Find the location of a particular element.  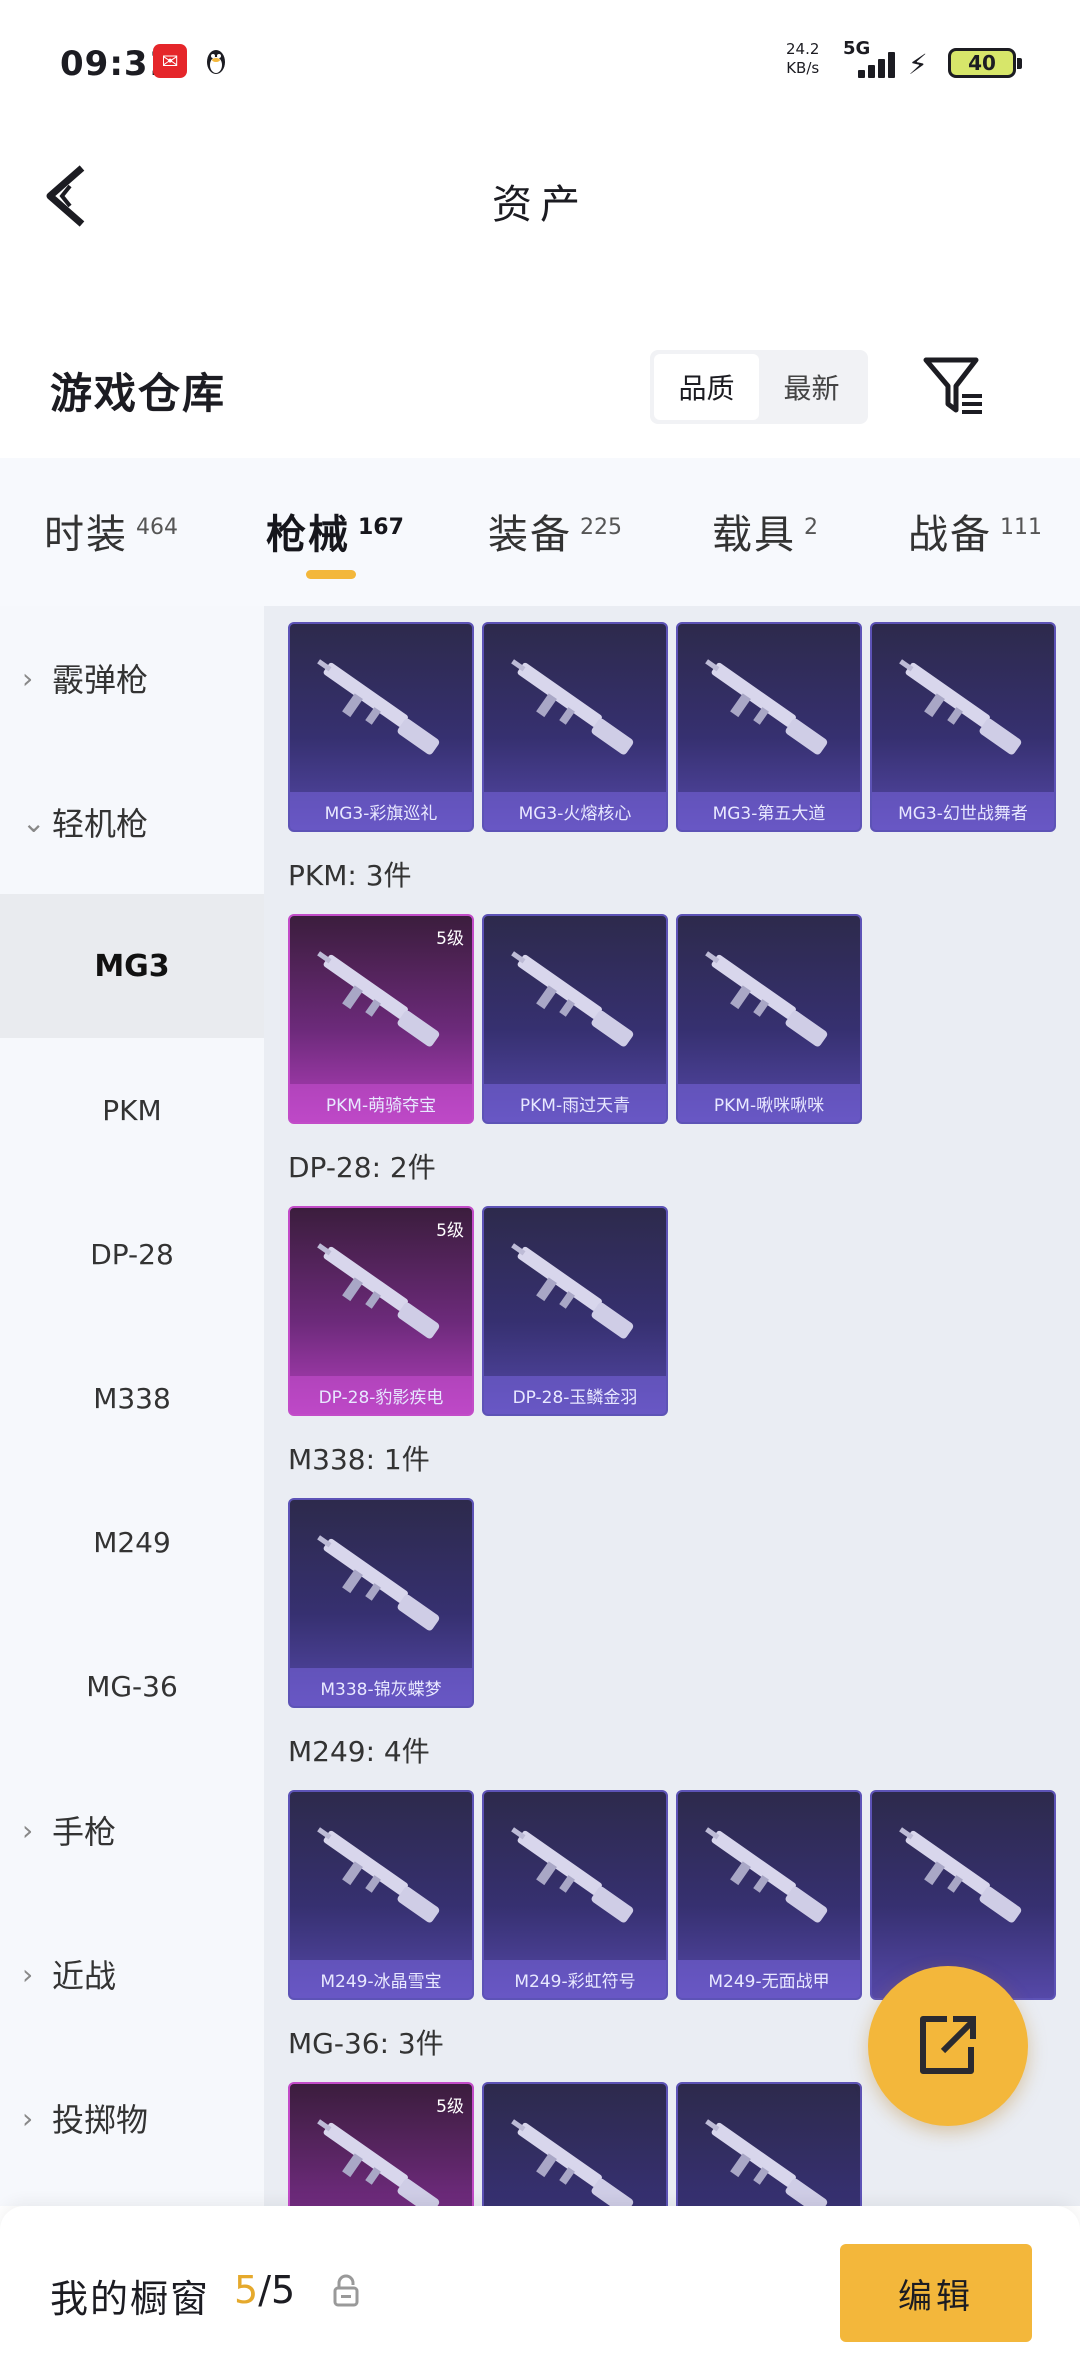

item-name: MG3-火熔核心 is located at coordinates (575, 811).